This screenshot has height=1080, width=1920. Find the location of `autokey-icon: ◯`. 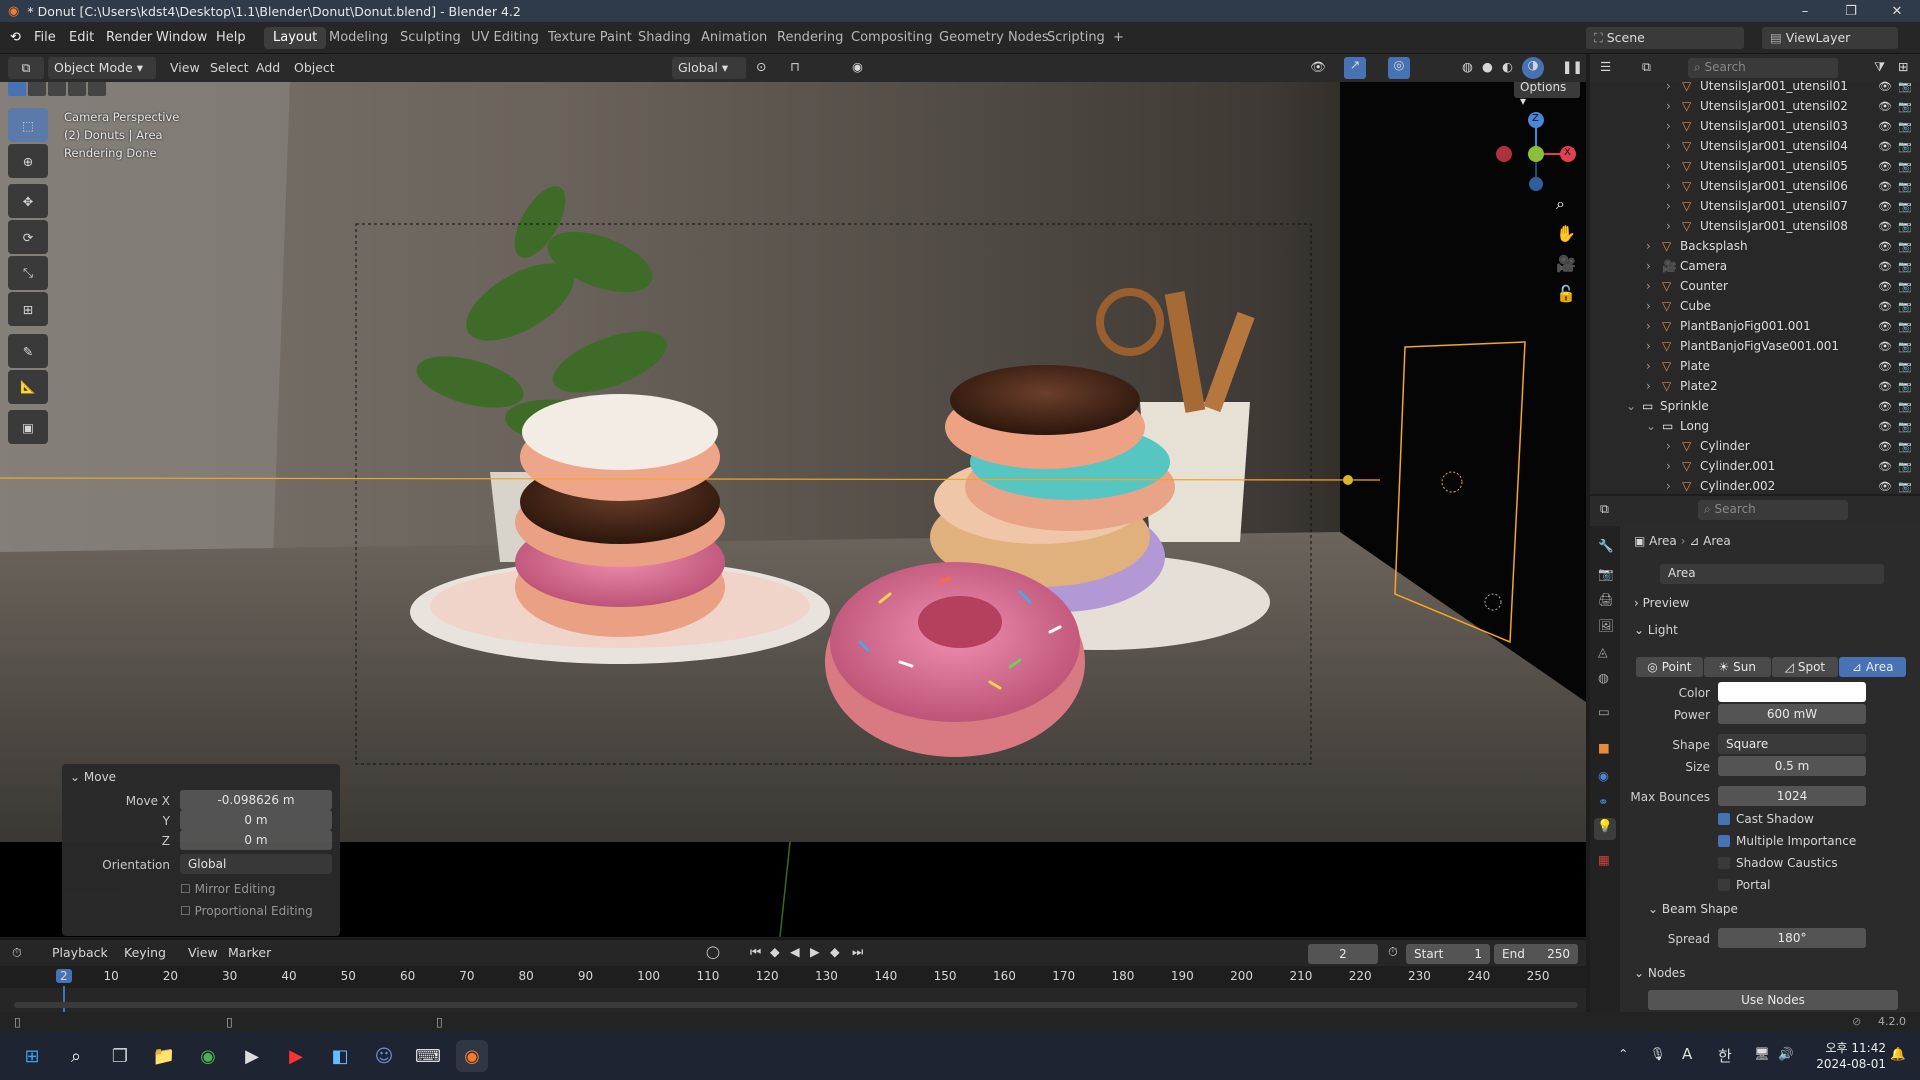

autokey-icon: ◯ is located at coordinates (713, 951).